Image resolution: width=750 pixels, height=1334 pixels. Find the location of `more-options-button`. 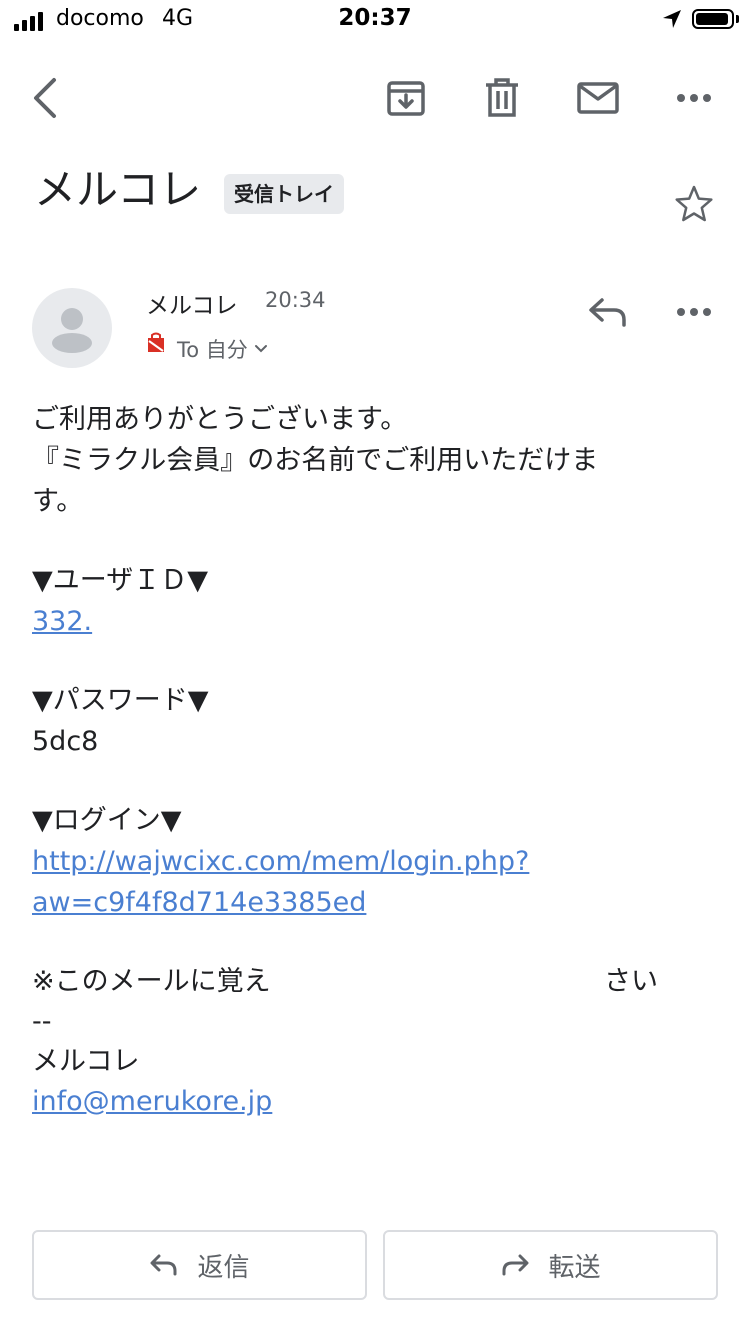

more-options-button is located at coordinates (694, 98).